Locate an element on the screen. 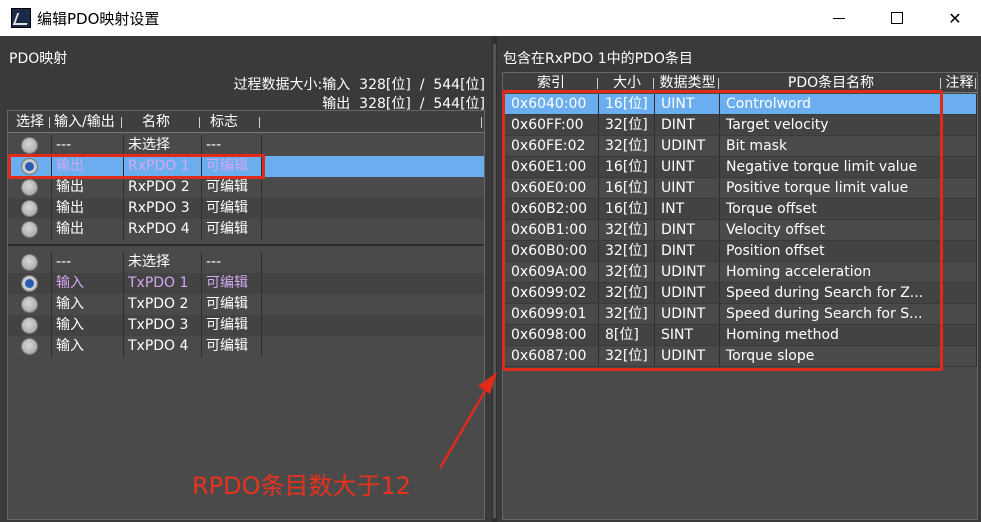 The image size is (981, 522). arrow-head is located at coordinates (487, 383).